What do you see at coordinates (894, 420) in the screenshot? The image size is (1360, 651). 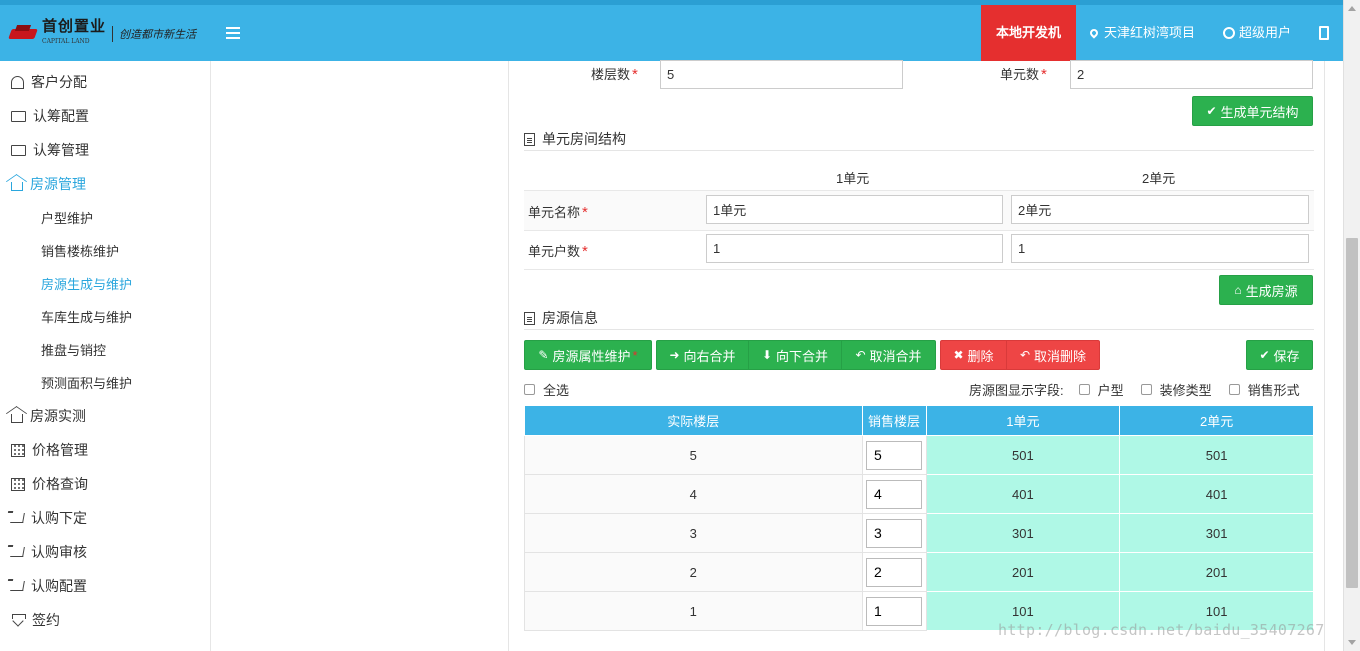 I see `col-sales-floor: 销售楼层` at bounding box center [894, 420].